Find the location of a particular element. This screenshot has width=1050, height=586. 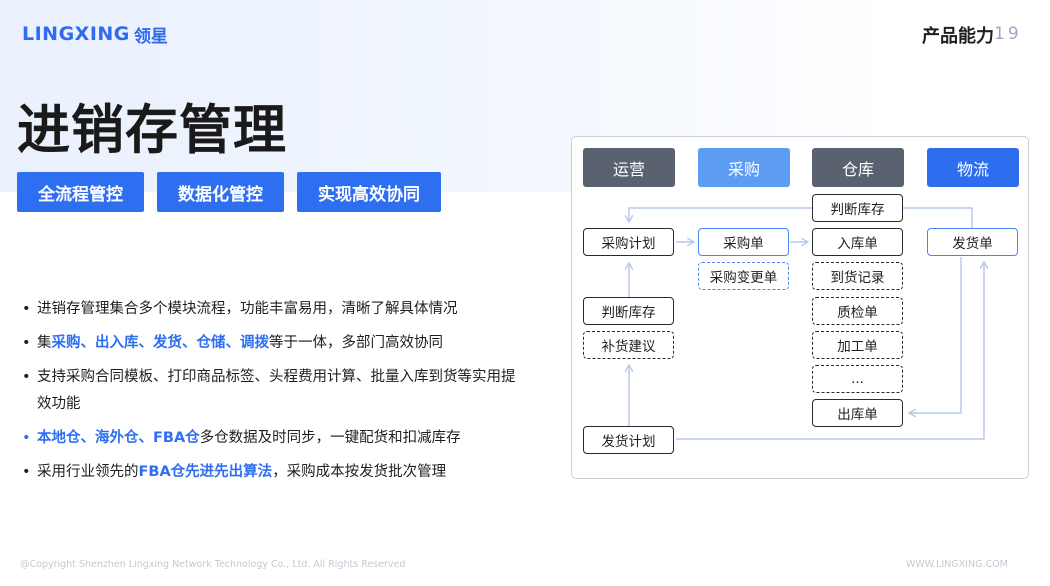

bullet-text: 多仓数据及时同步，一键配货和扣减库存 is located at coordinates (330, 438).